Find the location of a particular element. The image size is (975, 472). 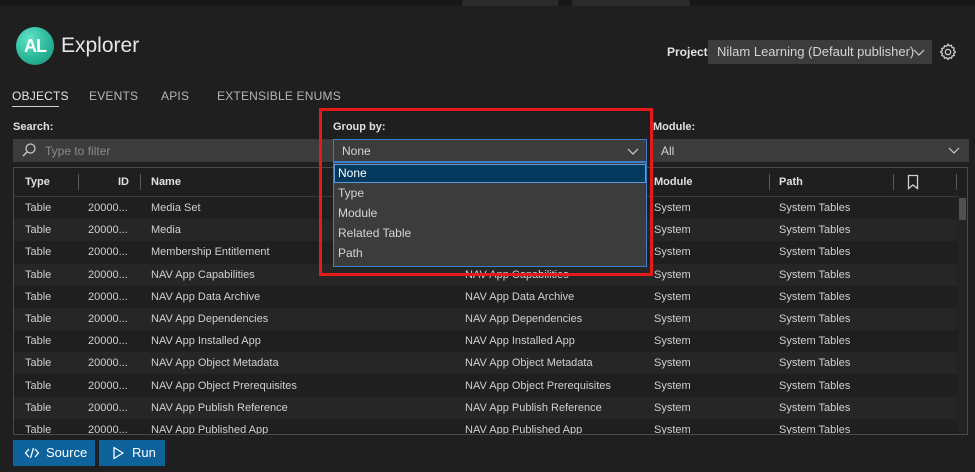

column-header-path: Path is located at coordinates (791, 182).